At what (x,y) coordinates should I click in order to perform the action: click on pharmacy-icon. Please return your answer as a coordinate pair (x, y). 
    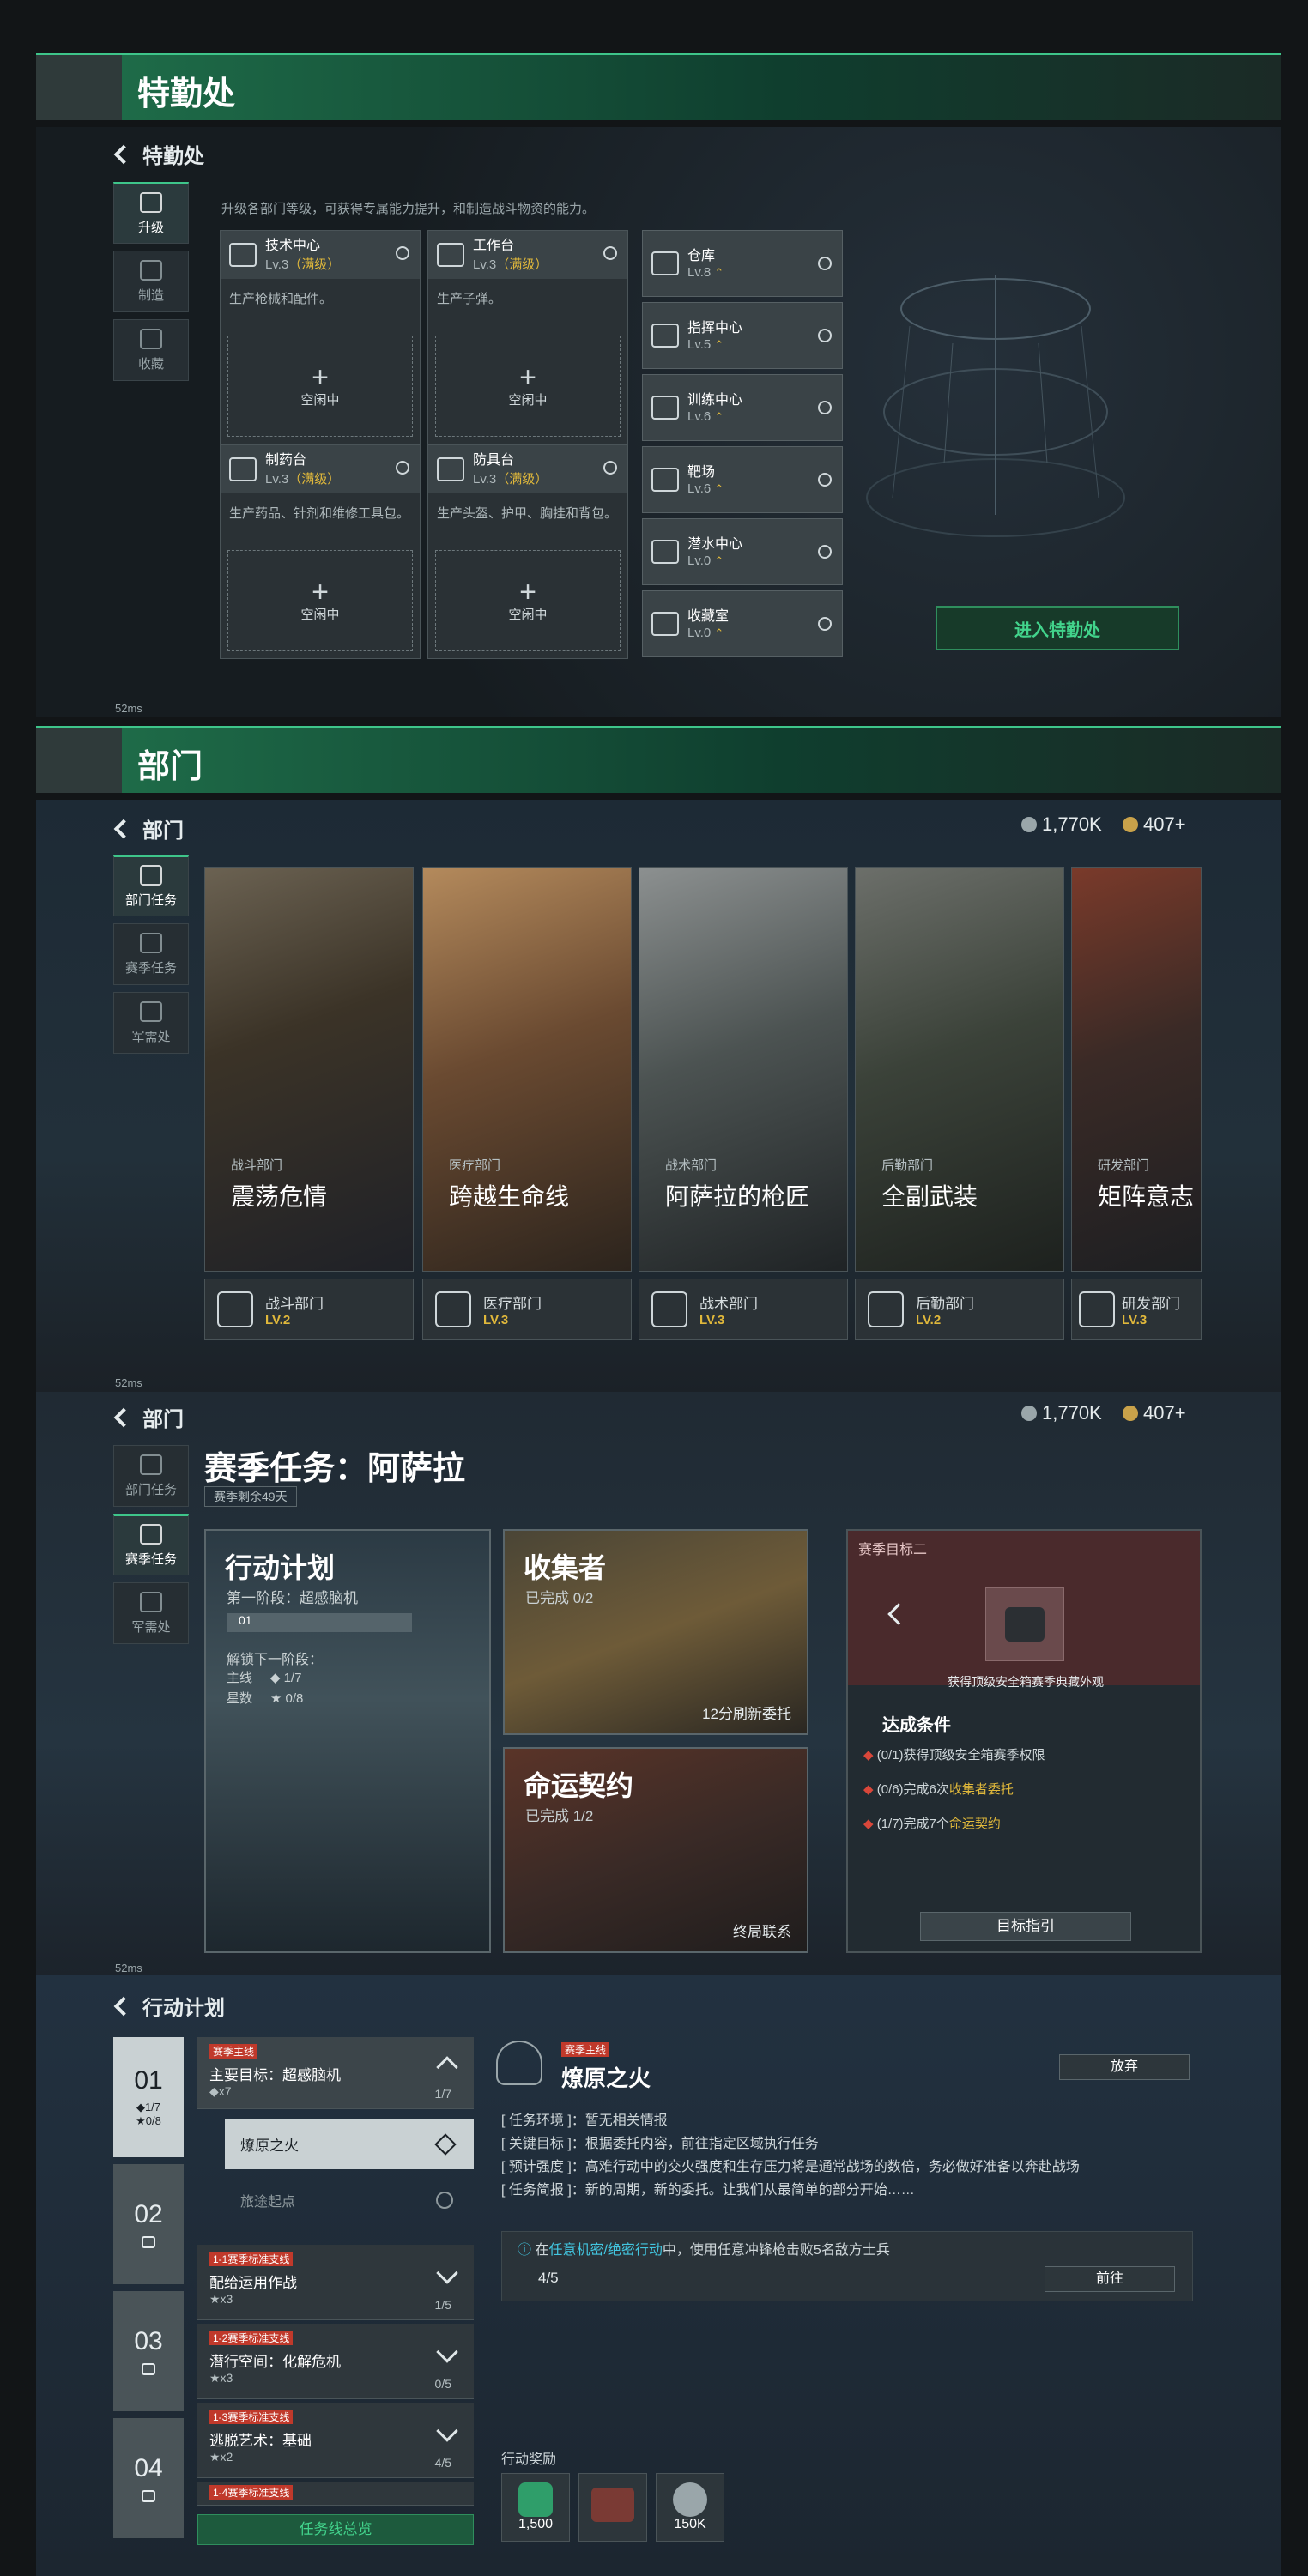
    Looking at the image, I should click on (243, 469).